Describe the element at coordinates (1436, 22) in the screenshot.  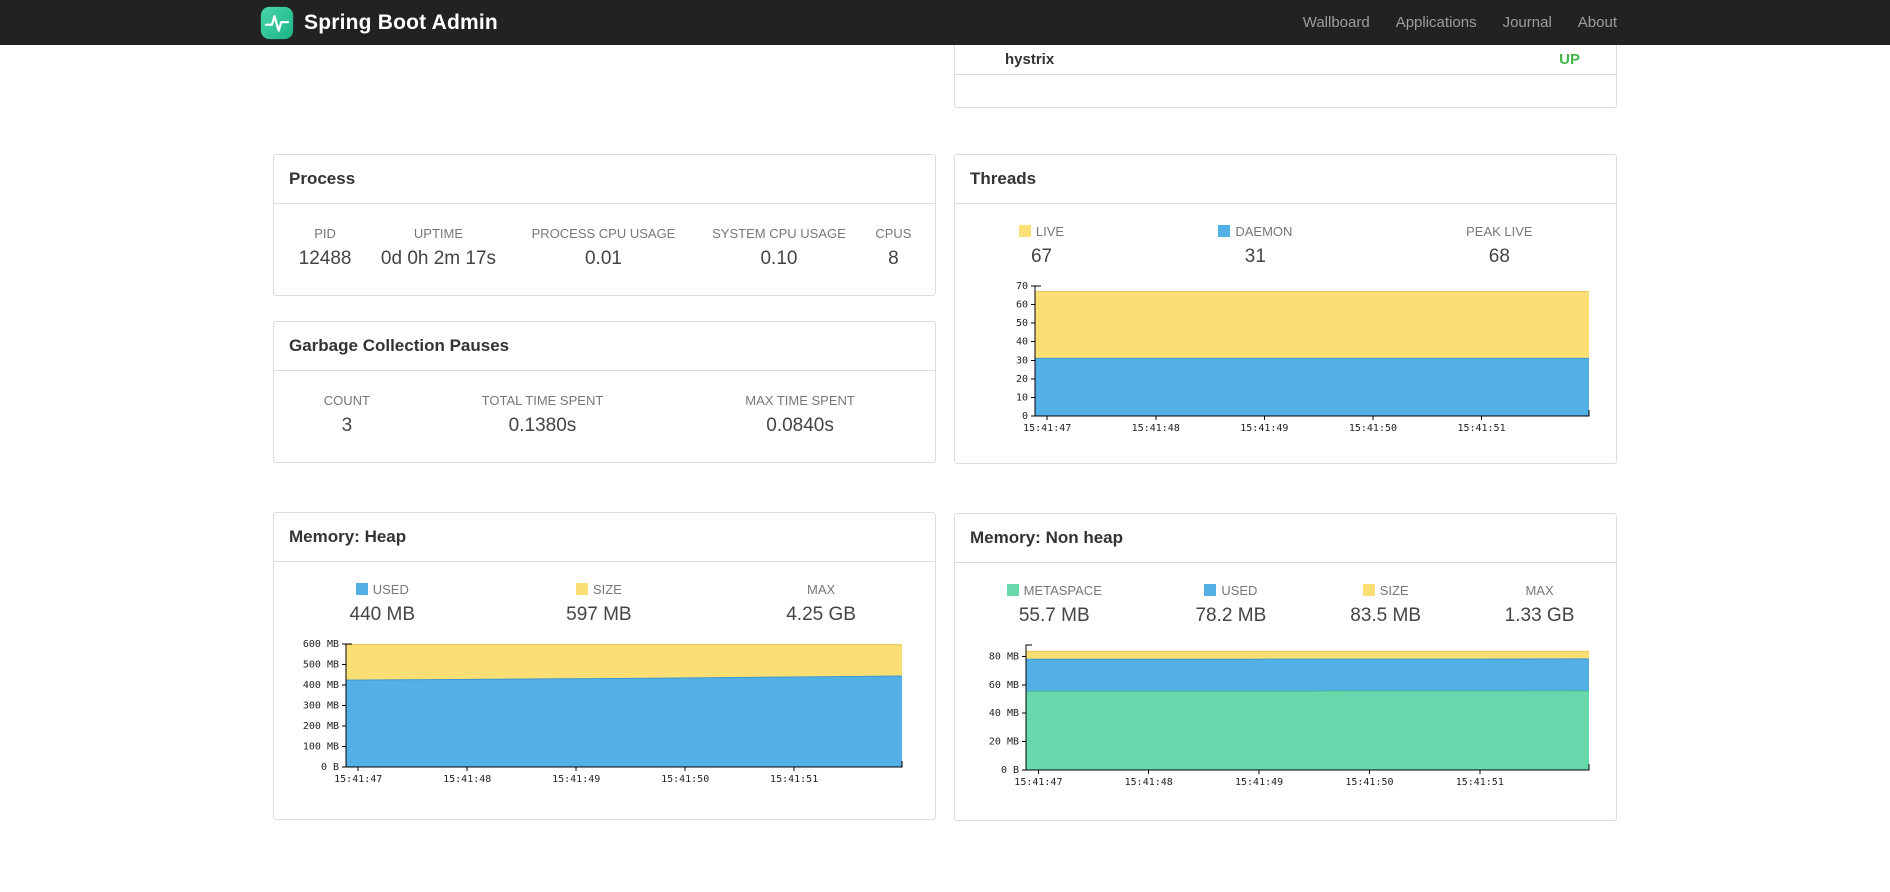
I see `nav-link-applications: Applications` at that location.